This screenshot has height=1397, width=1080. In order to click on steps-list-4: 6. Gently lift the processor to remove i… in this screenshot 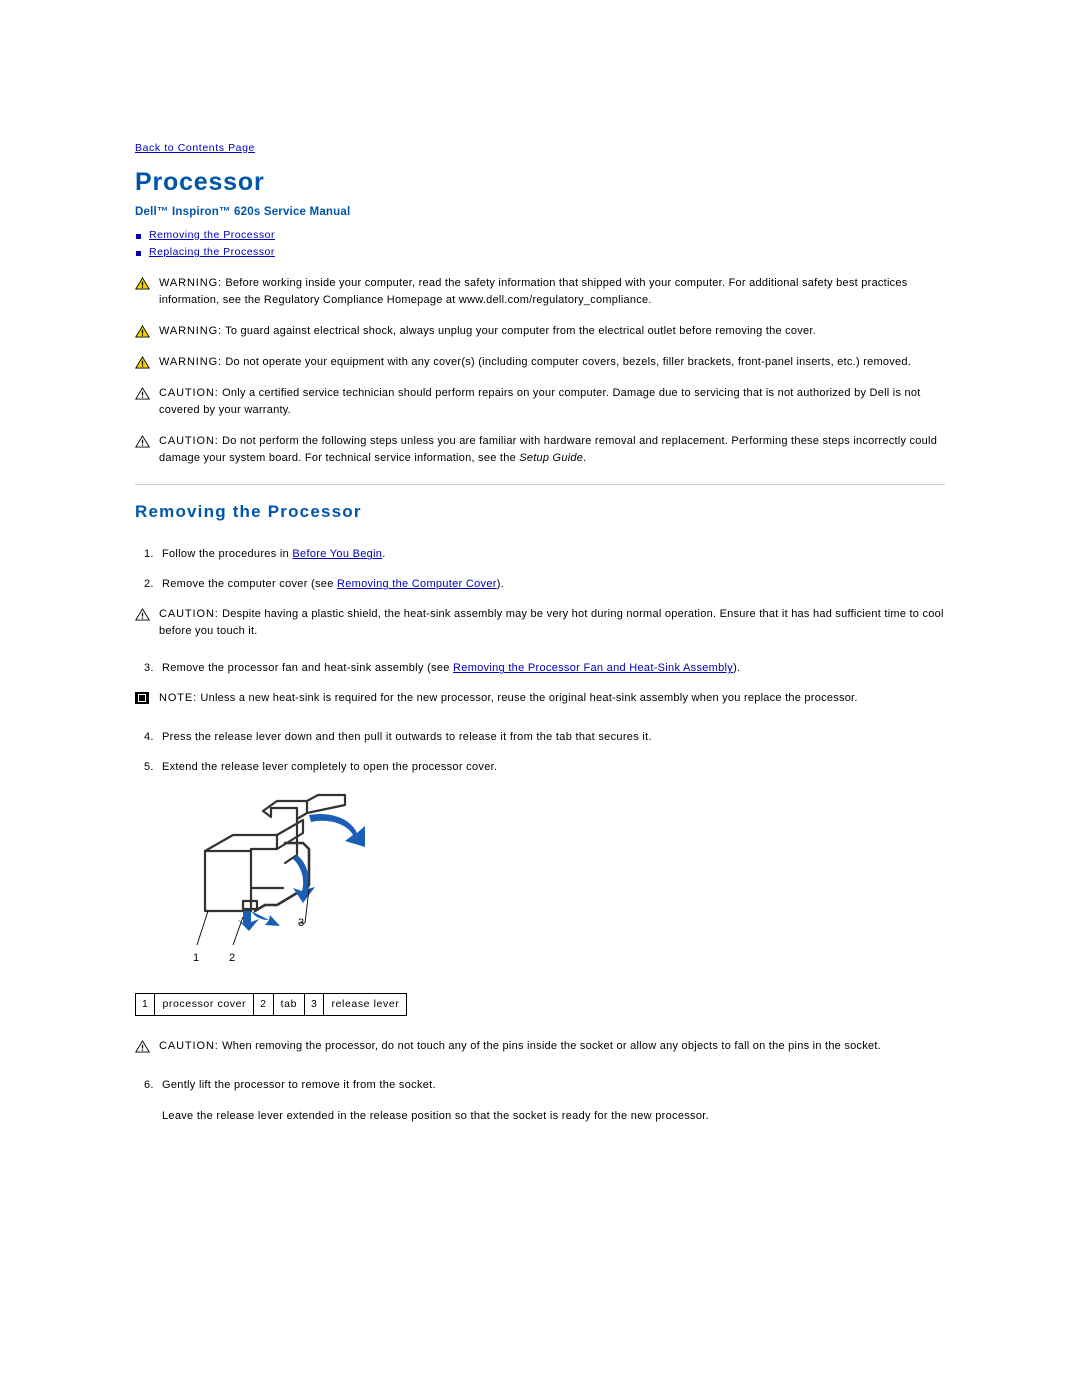, I will do `click(540, 1085)`.